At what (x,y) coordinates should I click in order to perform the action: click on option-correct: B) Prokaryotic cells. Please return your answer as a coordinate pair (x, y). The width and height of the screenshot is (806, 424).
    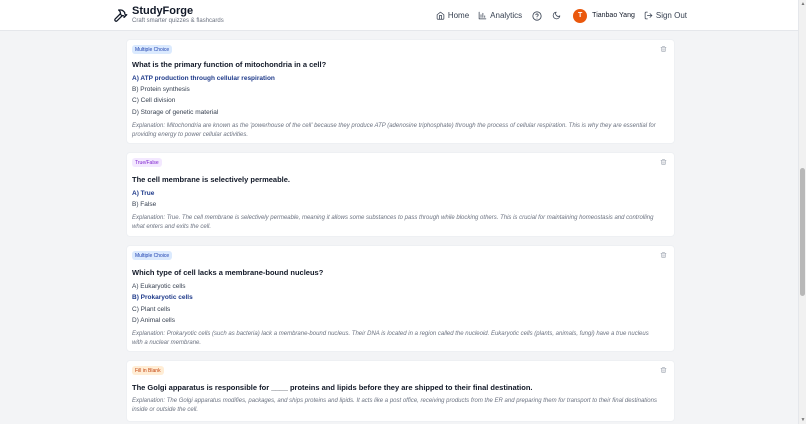
    Looking at the image, I should click on (162, 297).